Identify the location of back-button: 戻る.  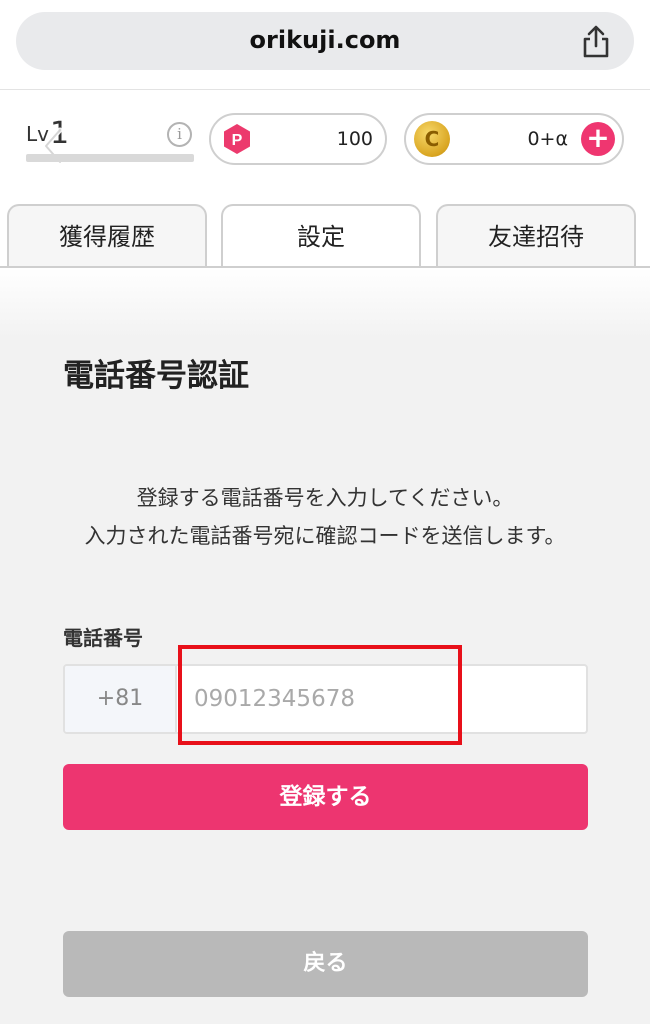
(325, 964).